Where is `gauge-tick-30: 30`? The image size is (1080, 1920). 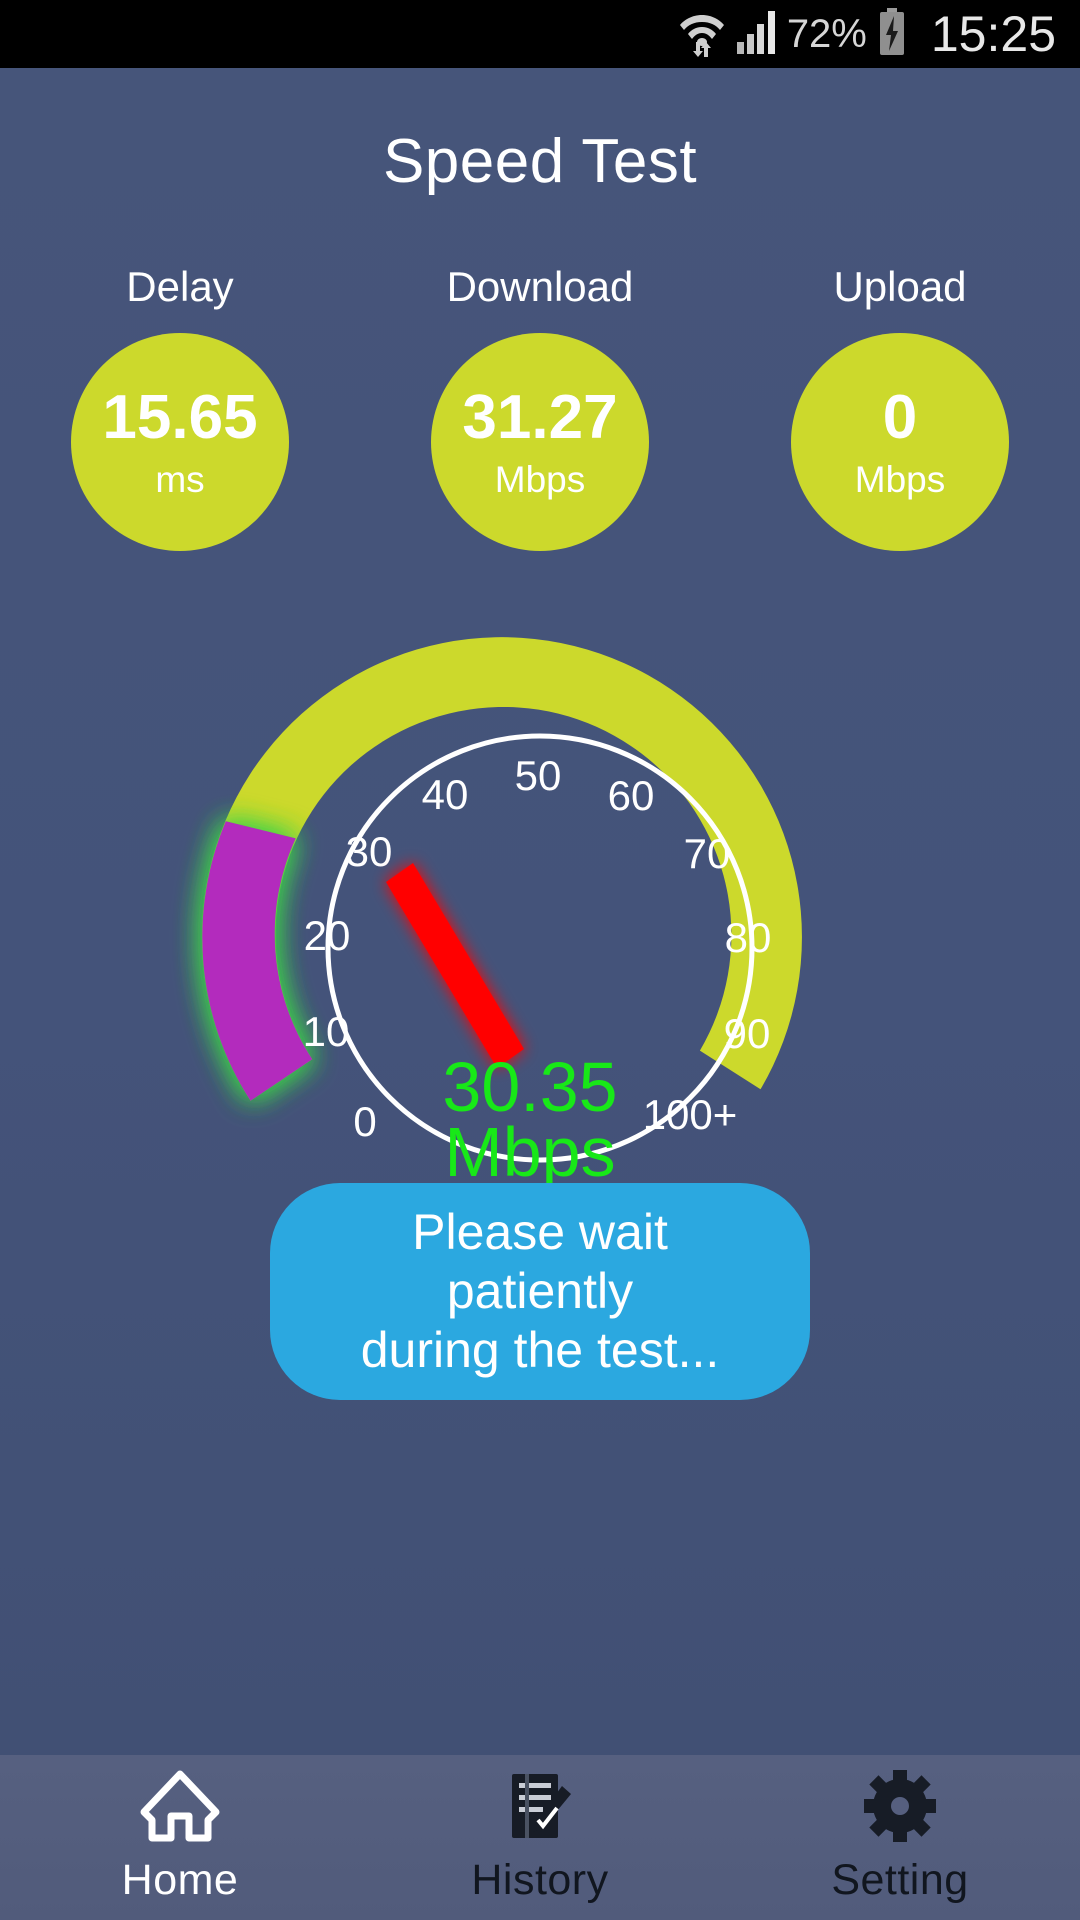 gauge-tick-30: 30 is located at coordinates (369, 851).